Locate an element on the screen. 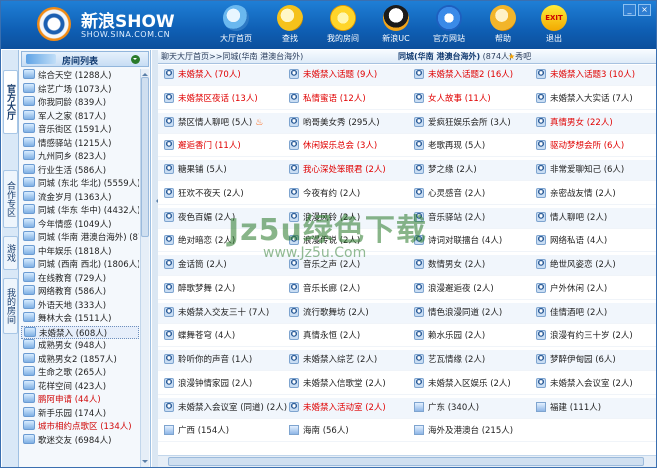  minimize-button: _ is located at coordinates (629, 10).